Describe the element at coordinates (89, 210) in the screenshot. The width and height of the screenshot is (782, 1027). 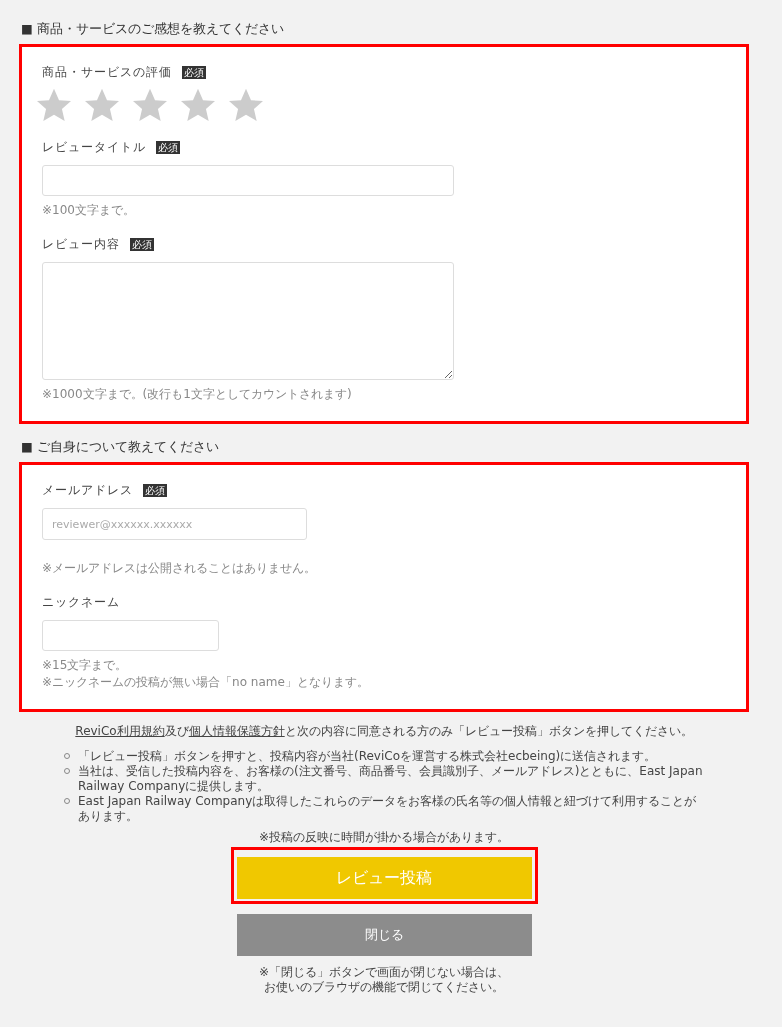
I see `hint-text: ※100文字まで。` at that location.